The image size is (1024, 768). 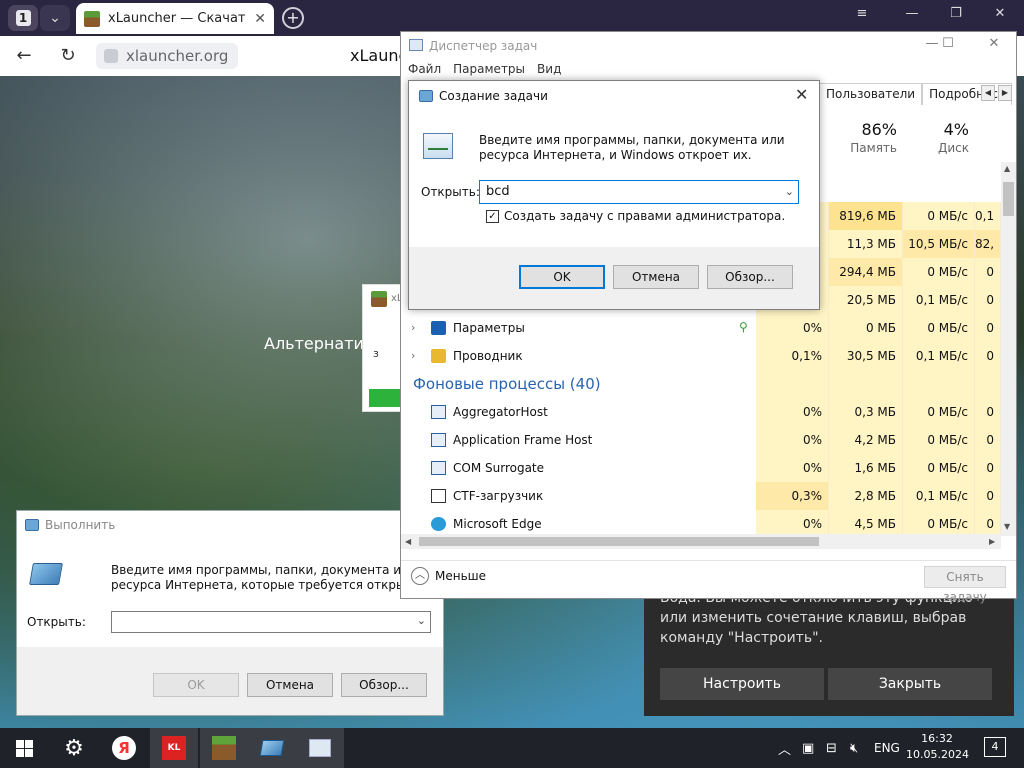 What do you see at coordinates (912, 13) in the screenshot?
I see `minimize-icon: —` at bounding box center [912, 13].